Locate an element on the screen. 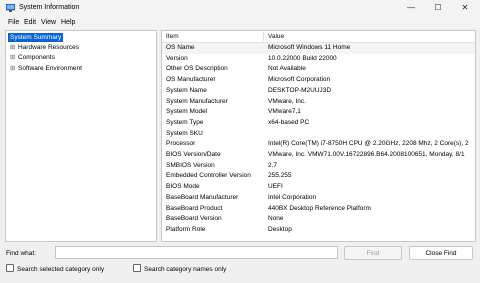 The image size is (480, 283). search-category-names-checkbox: Search category names only is located at coordinates (179, 268).